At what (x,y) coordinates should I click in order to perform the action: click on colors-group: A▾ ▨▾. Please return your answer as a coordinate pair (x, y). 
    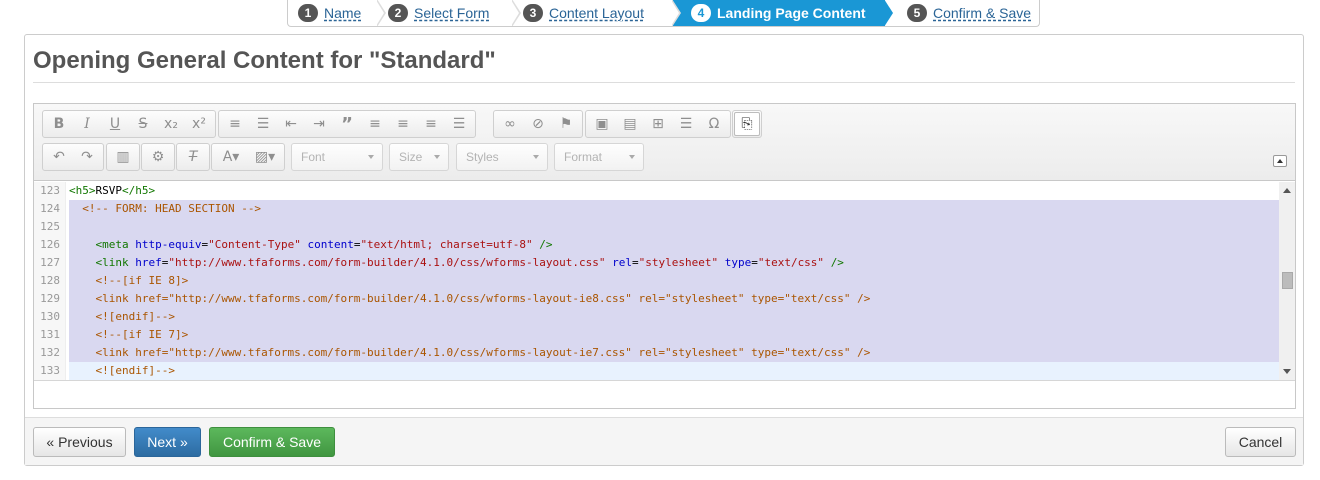
    Looking at the image, I should click on (248, 157).